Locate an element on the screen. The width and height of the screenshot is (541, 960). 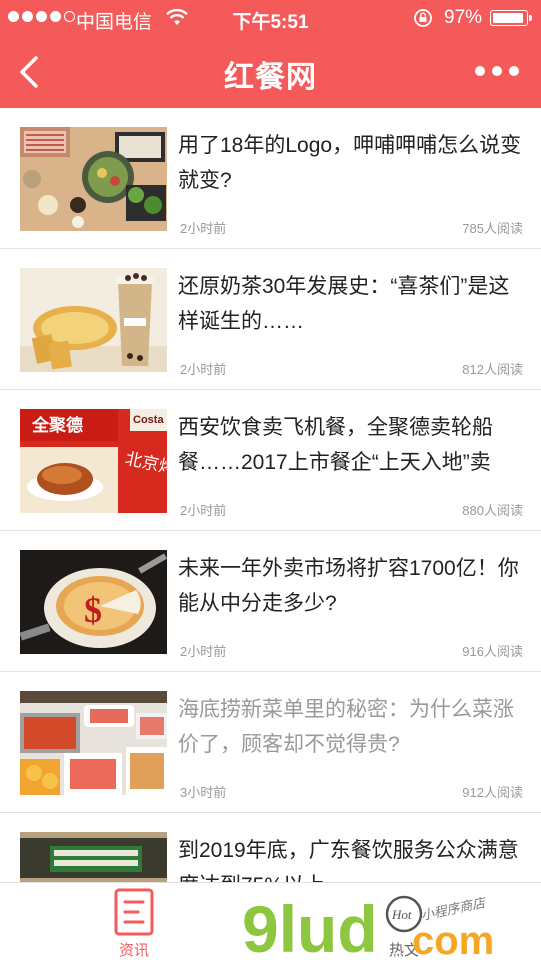
more-options-icon is located at coordinates (497, 71).